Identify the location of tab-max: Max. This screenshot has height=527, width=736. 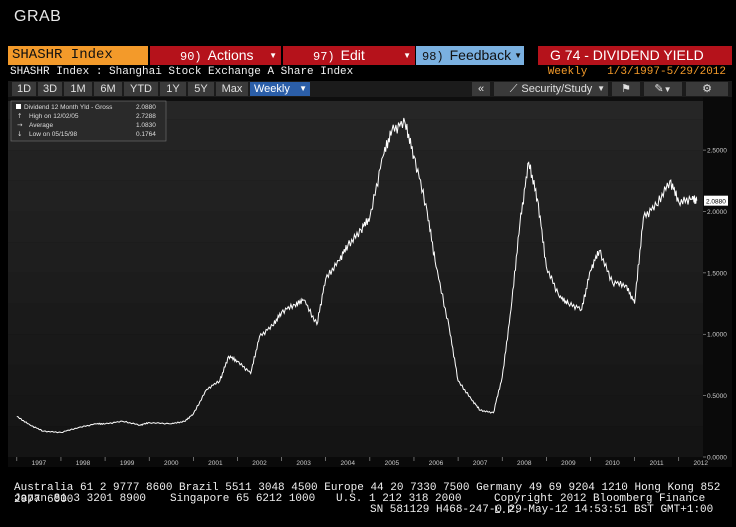
(232, 89).